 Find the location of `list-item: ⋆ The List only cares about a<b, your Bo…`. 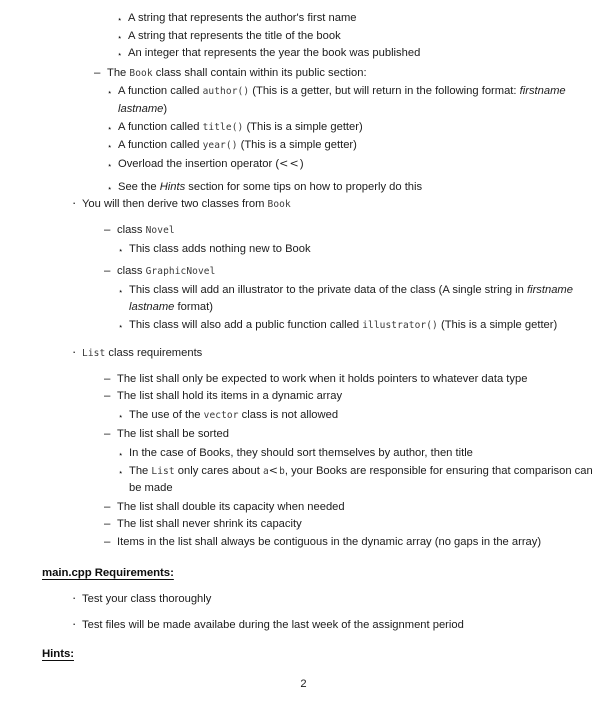

list-item: ⋆ The List only cares about a<b, your Bo… is located at coordinates (362, 480).